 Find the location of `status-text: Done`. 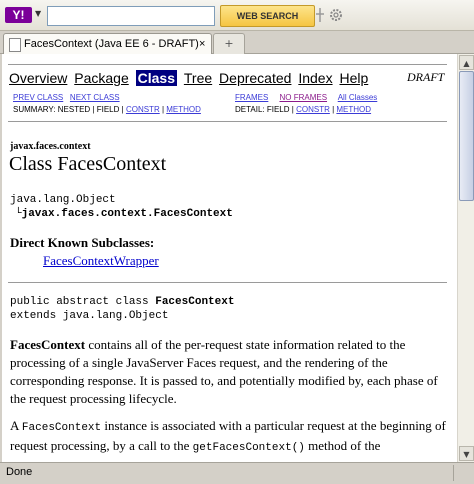

status-text: Done is located at coordinates (19, 472).